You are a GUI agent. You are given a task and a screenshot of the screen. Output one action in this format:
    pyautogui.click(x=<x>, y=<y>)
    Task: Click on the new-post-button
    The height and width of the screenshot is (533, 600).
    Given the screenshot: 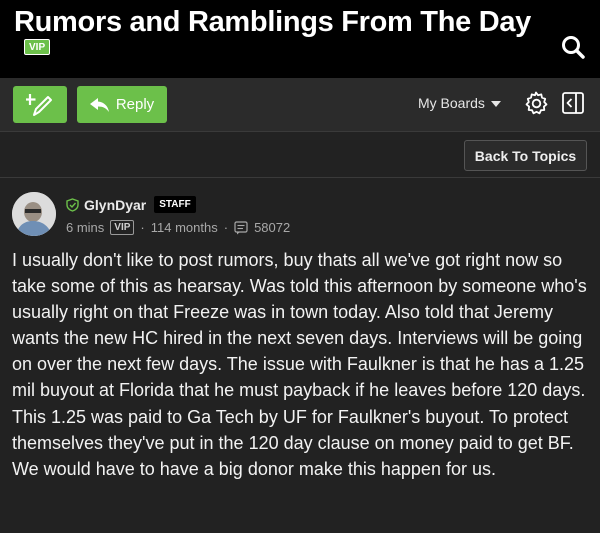 What is the action you would take?
    pyautogui.click(x=40, y=104)
    